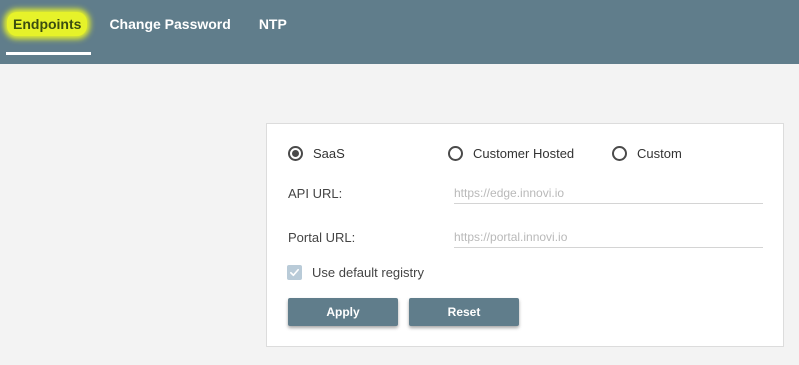 This screenshot has width=799, height=365. Describe the element at coordinates (464, 312) in the screenshot. I see `reset-button: Reset` at that location.